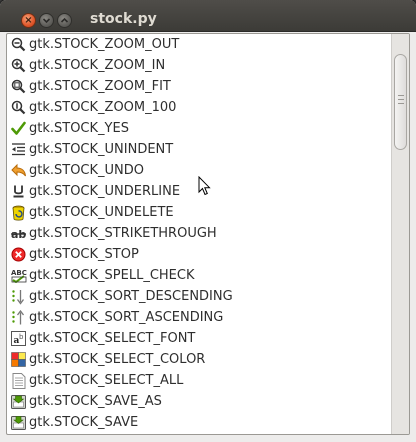 The width and height of the screenshot is (416, 442). I want to click on window-title: stock.py, so click(123, 19).